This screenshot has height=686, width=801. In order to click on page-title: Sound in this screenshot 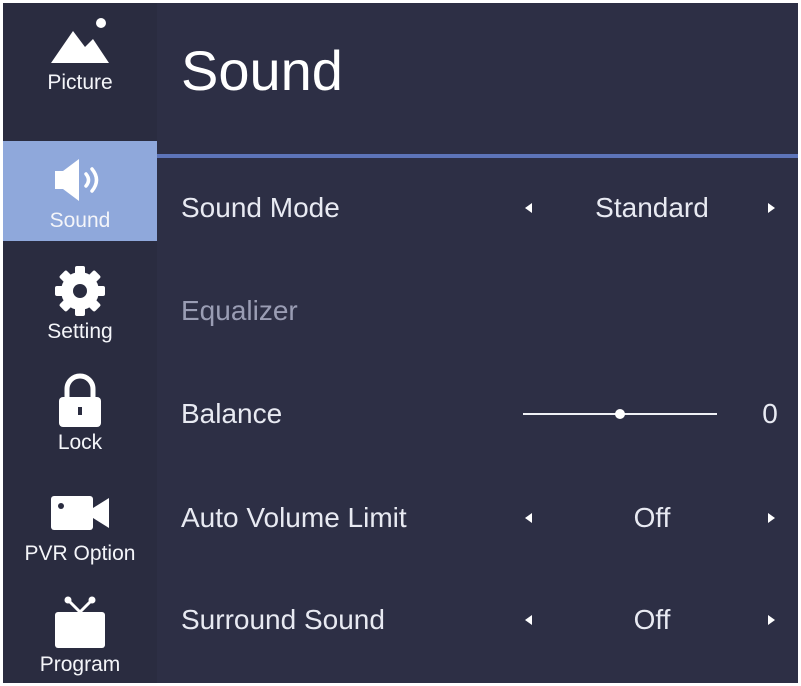, I will do `click(262, 70)`.